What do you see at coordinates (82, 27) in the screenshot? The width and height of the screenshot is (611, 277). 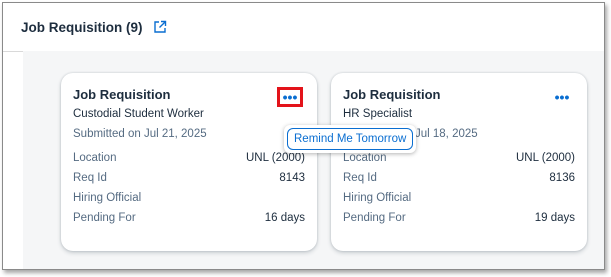 I see `widget-title: Job Requisition (9)` at bounding box center [82, 27].